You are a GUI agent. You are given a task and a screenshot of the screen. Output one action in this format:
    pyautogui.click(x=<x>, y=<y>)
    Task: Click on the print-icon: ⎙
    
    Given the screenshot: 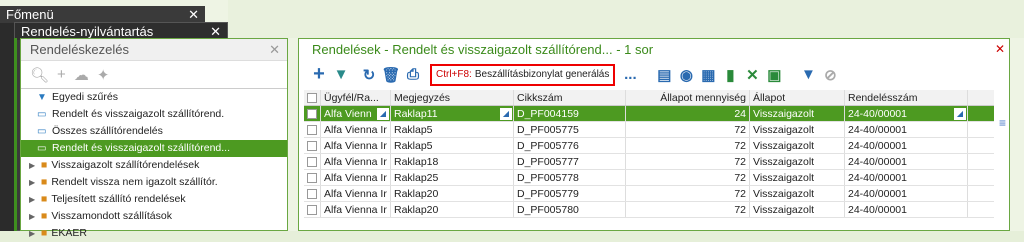 What is the action you would take?
    pyautogui.click(x=413, y=75)
    